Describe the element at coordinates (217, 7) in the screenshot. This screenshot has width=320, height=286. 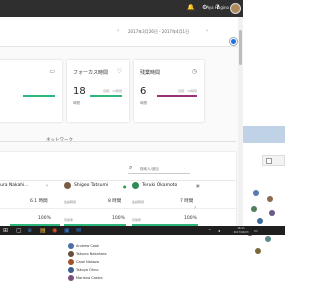
I see `user-name: Aya Hagino` at that location.